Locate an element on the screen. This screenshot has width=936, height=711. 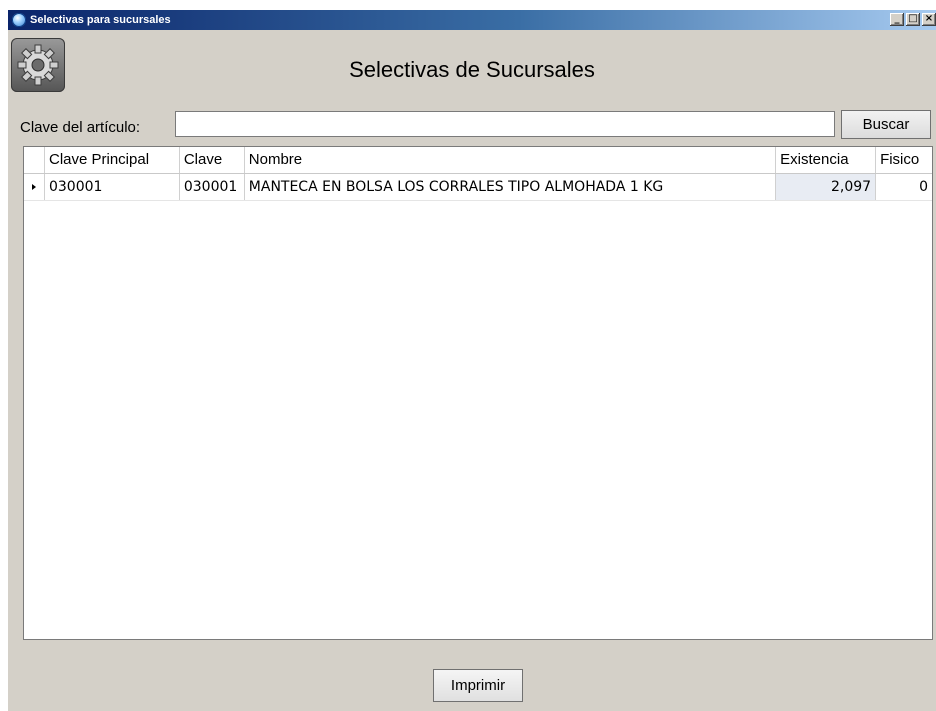
column-header-clave-principal: Clave Principal is located at coordinates (112, 160).